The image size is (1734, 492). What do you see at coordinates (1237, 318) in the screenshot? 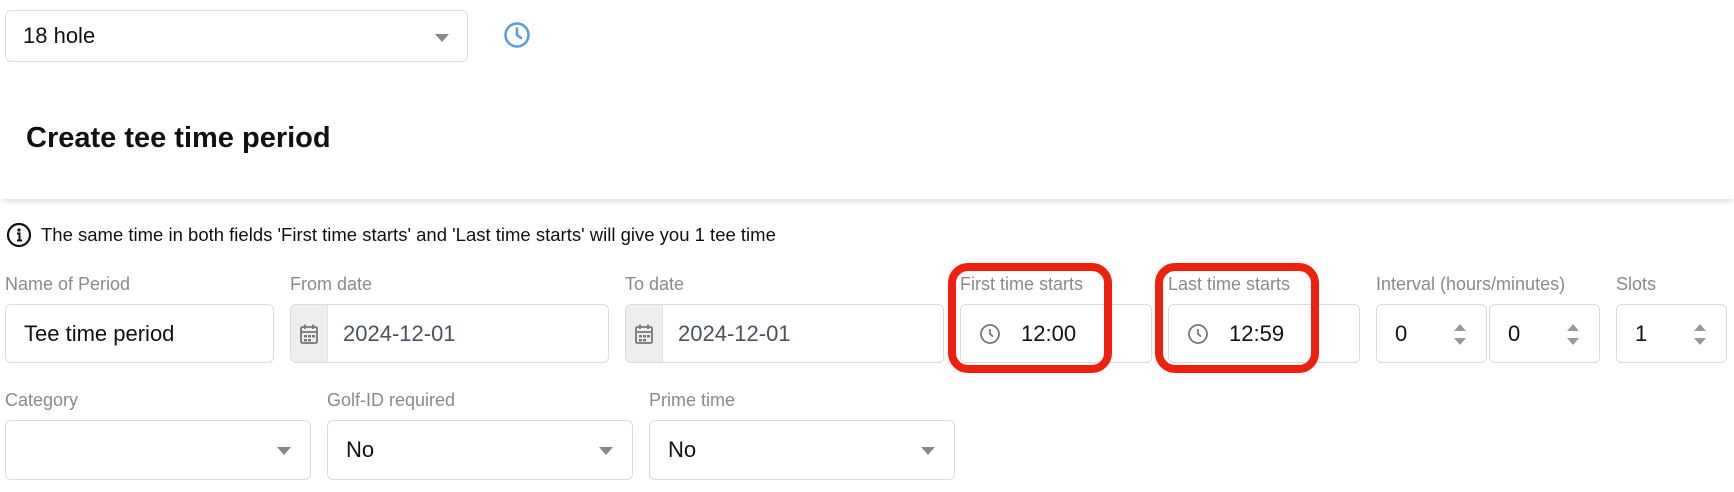
I see `last-time-highlight` at bounding box center [1237, 318].